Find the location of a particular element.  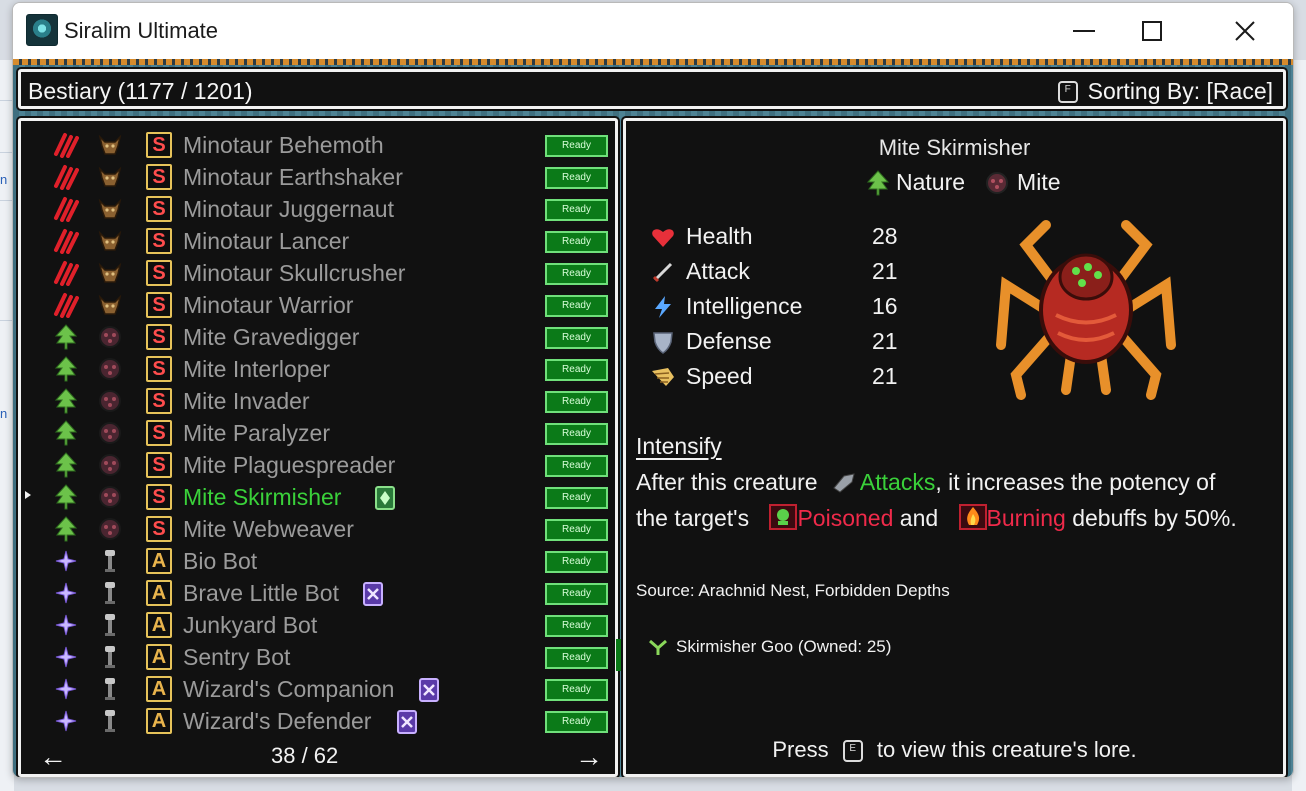

stat-value: 28 is located at coordinates (885, 236).